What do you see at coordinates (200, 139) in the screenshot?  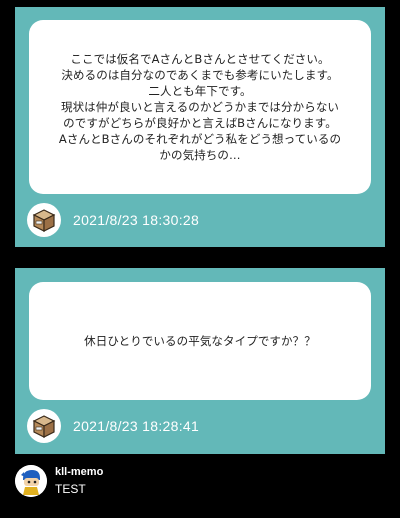 I see `message-line: AさんとBさんのそれぞれがどう私をどう想っているの` at bounding box center [200, 139].